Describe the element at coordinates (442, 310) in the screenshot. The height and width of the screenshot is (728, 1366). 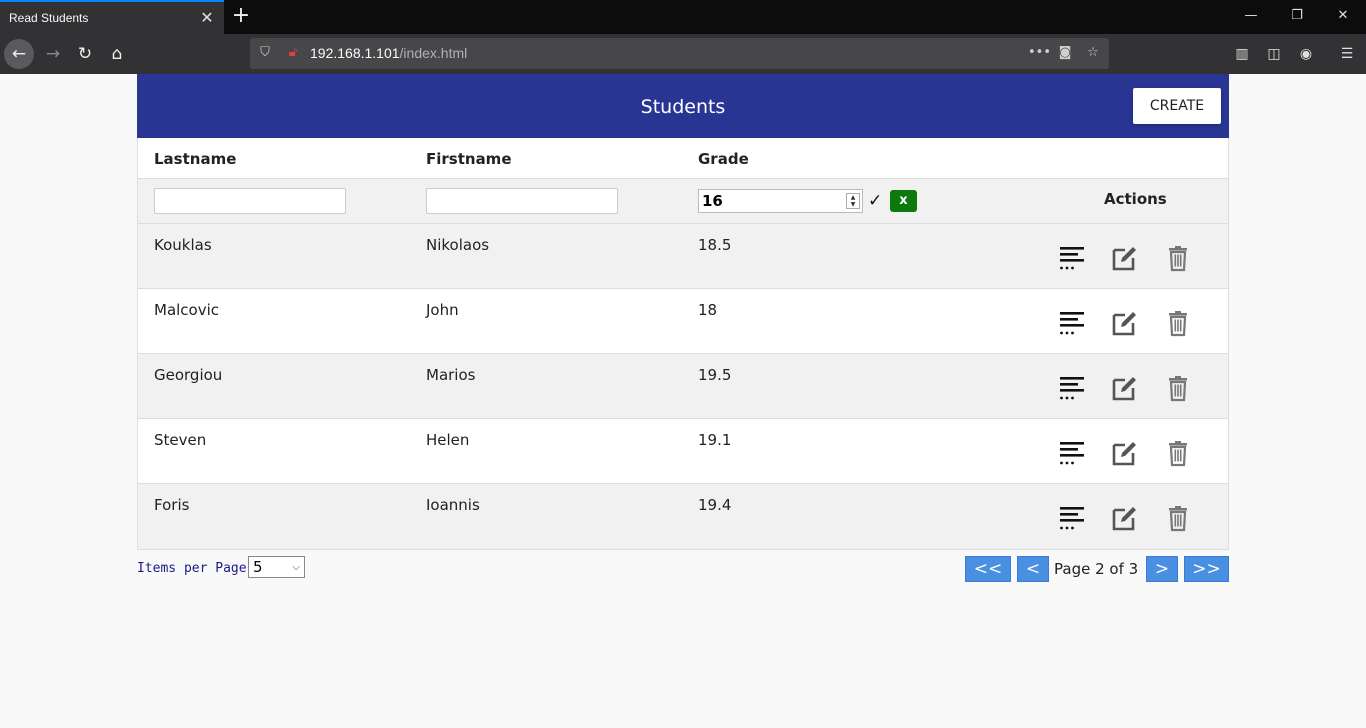
I see `cell-firstname: John` at that location.